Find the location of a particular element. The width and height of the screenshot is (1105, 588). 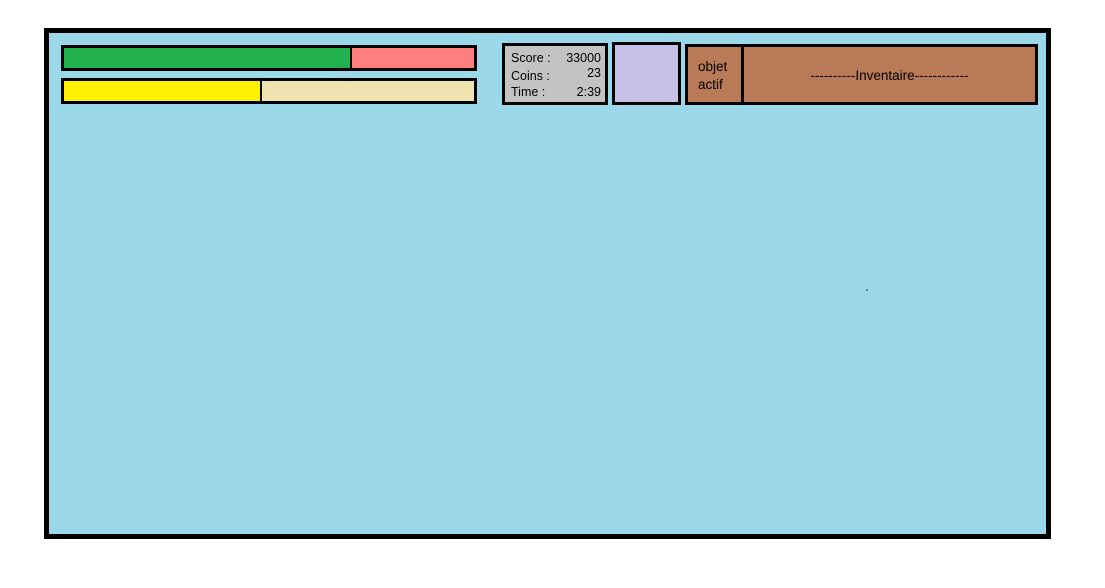

active-object-label-line2: actif is located at coordinates (710, 84).